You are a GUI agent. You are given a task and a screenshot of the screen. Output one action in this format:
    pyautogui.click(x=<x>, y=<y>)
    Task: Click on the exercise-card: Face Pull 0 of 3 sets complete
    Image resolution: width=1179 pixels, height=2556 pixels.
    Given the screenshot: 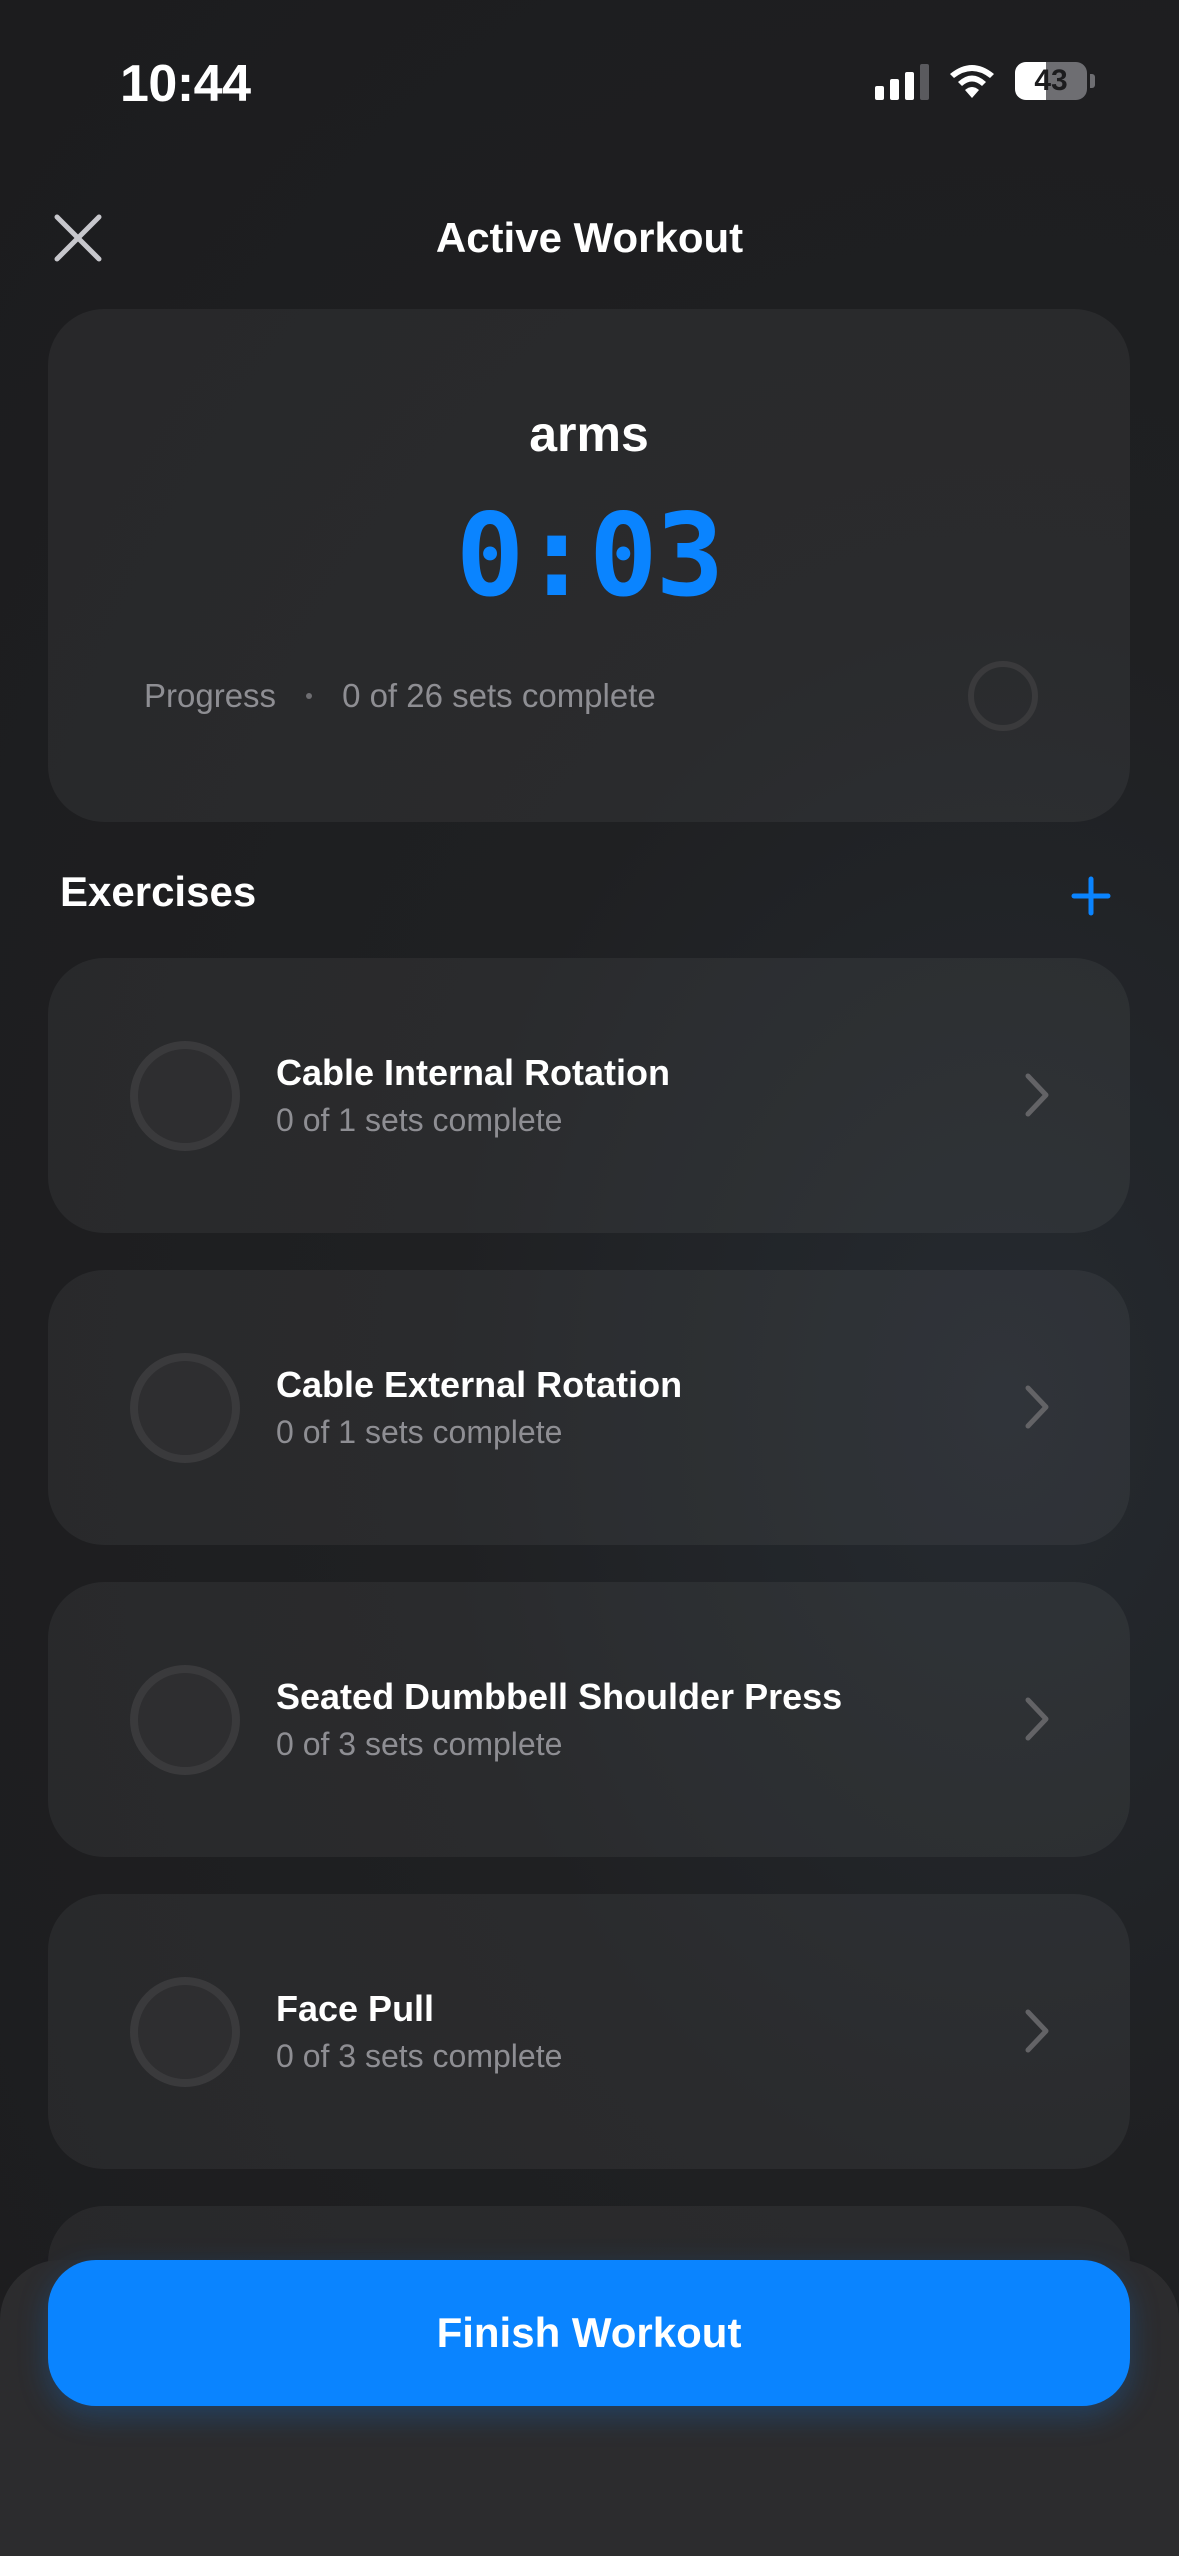 What is the action you would take?
    pyautogui.click(x=589, y=2031)
    